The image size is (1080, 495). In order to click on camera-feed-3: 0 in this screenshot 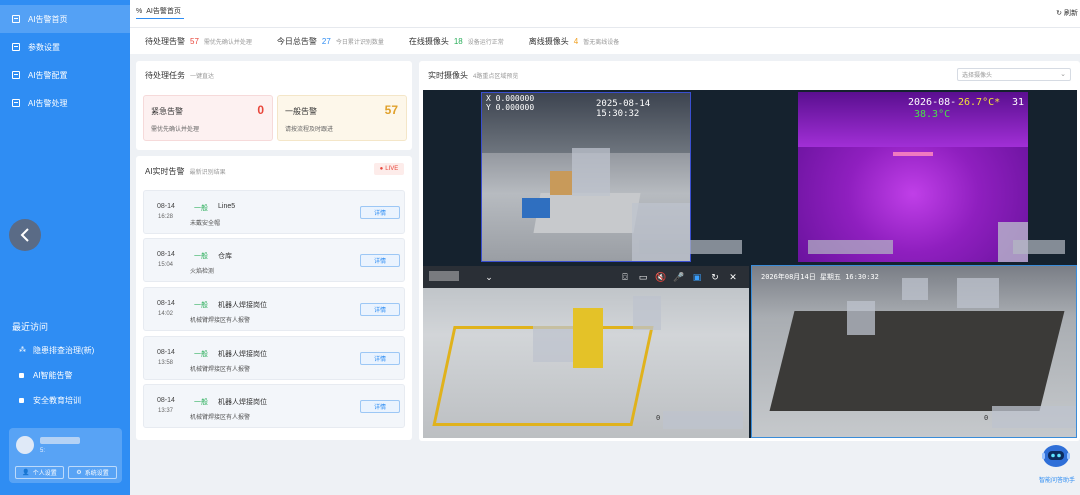, I will do `click(586, 352)`.